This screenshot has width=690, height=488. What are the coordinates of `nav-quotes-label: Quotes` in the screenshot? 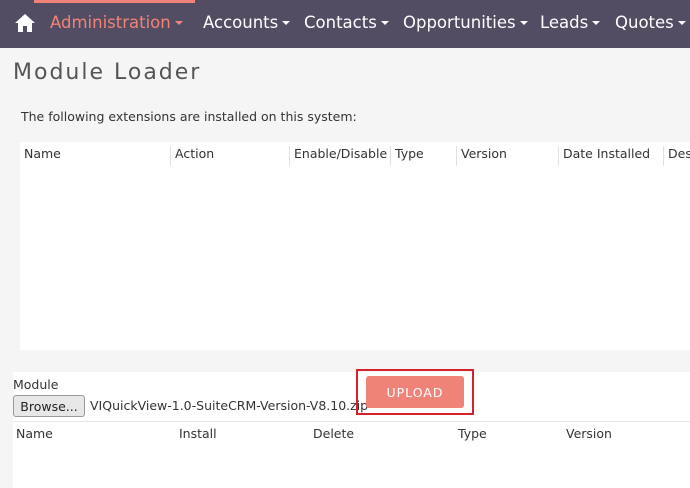 It's located at (644, 22).